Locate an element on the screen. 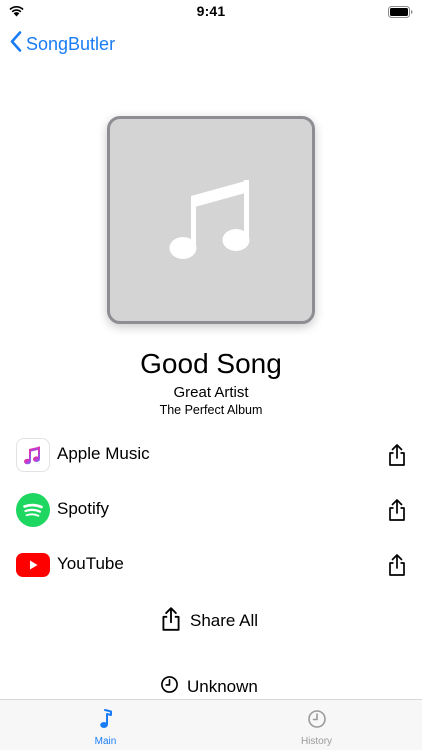 This screenshot has height=750, width=422. share-all-label: Share All is located at coordinates (224, 620).